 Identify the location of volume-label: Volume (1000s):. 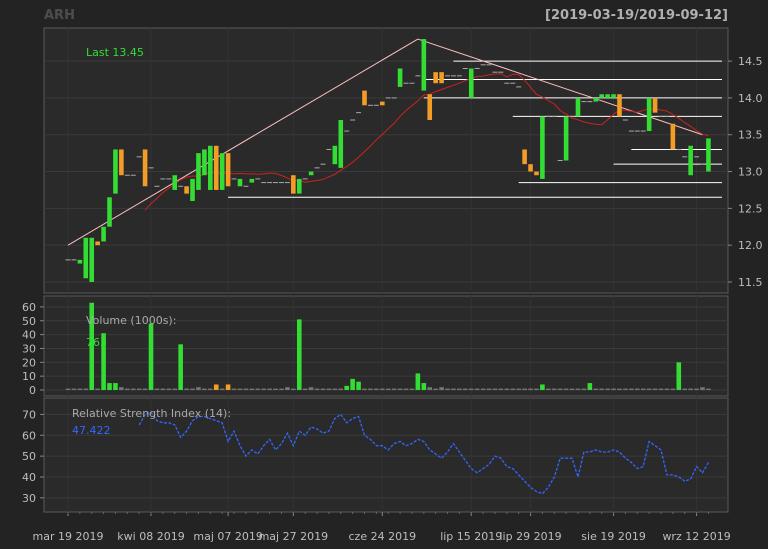
(131, 320).